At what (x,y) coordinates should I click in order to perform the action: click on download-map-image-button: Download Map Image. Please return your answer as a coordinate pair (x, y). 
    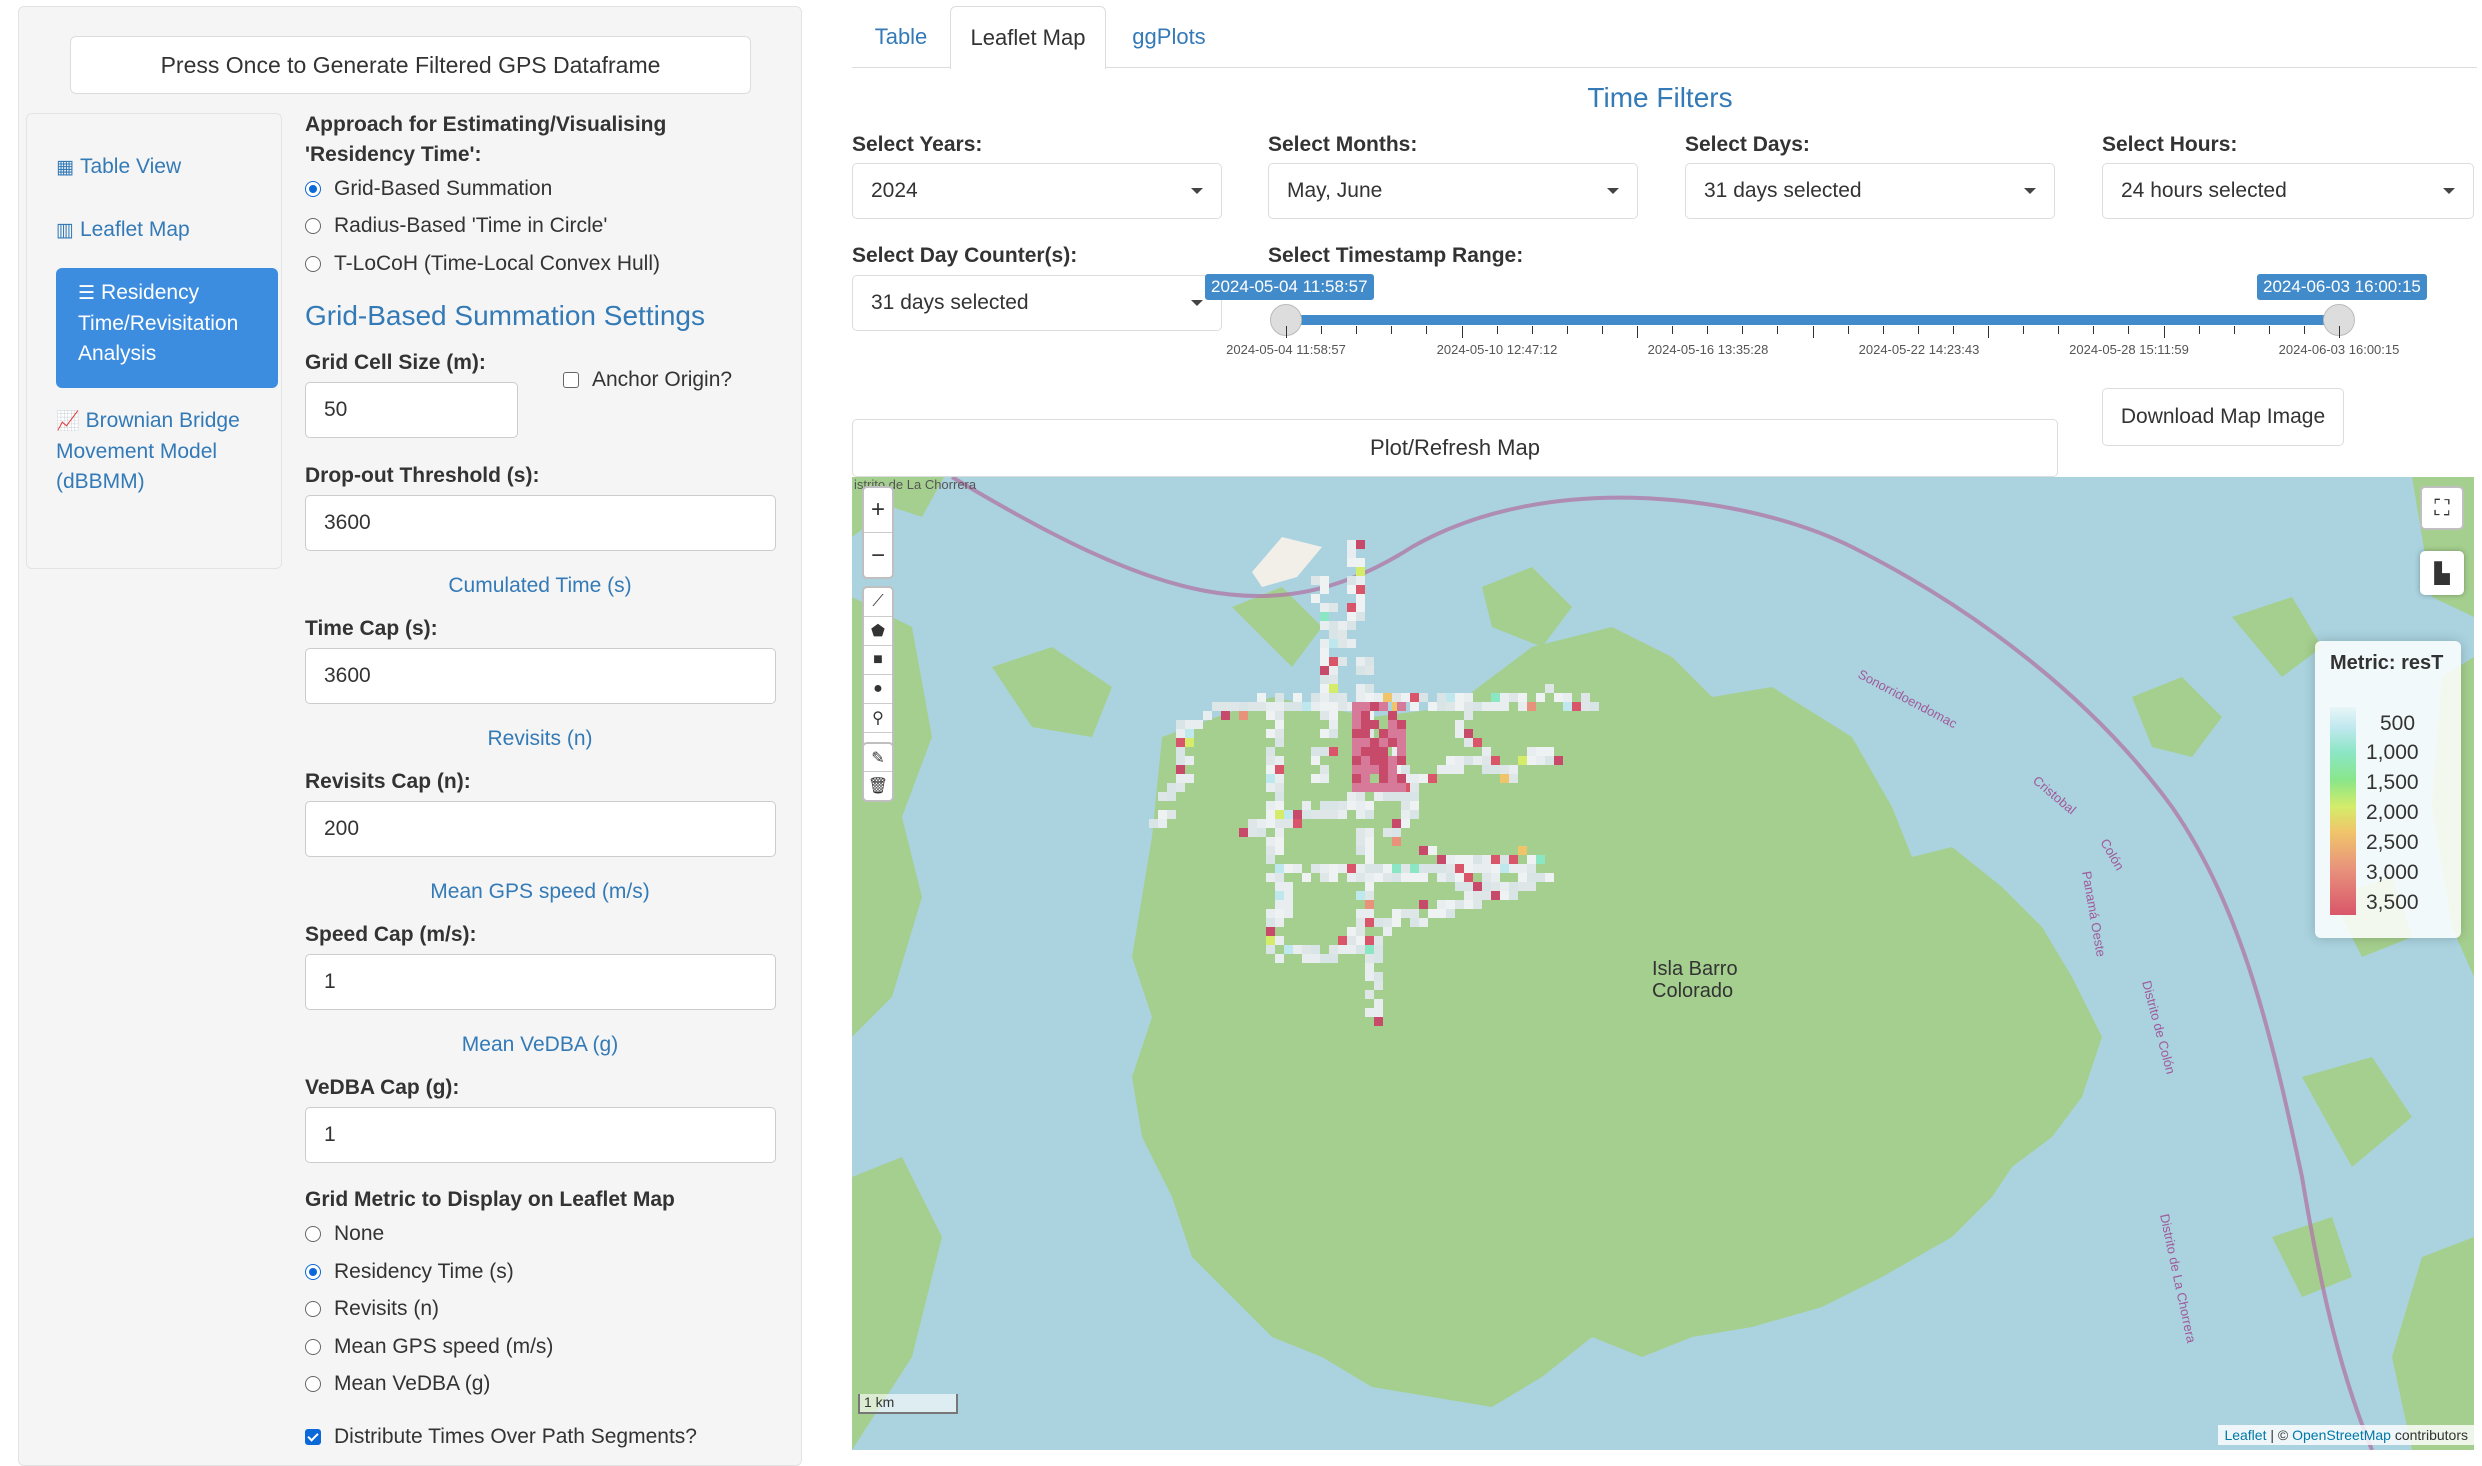
    Looking at the image, I should click on (2223, 417).